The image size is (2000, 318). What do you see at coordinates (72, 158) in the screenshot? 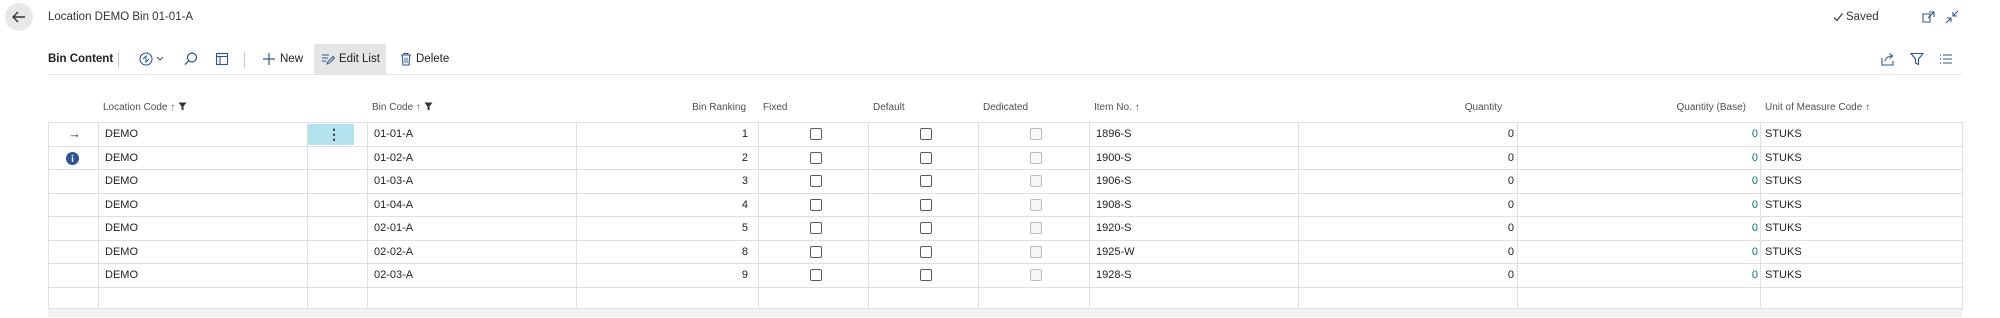
I see `info-icon` at bounding box center [72, 158].